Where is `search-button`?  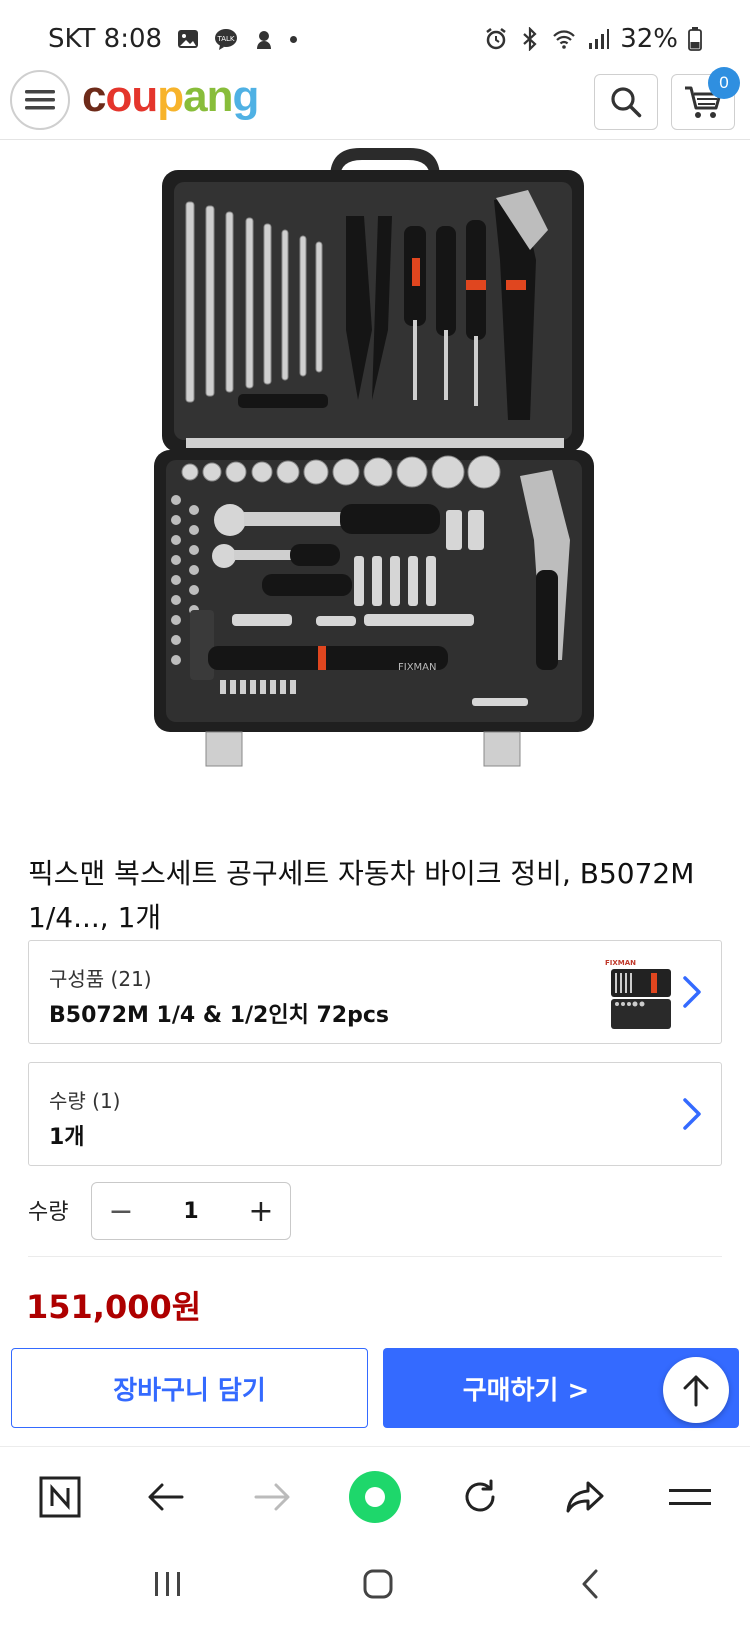
search-button is located at coordinates (626, 102).